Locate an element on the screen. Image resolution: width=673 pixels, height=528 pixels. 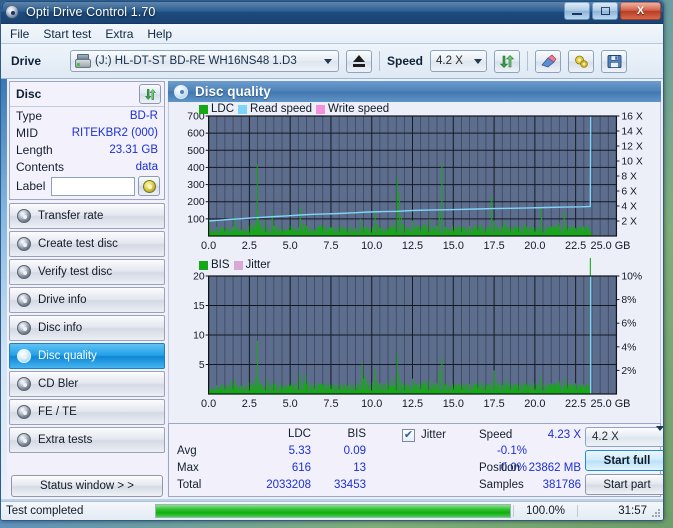
disc-label-button is located at coordinates (149, 186).